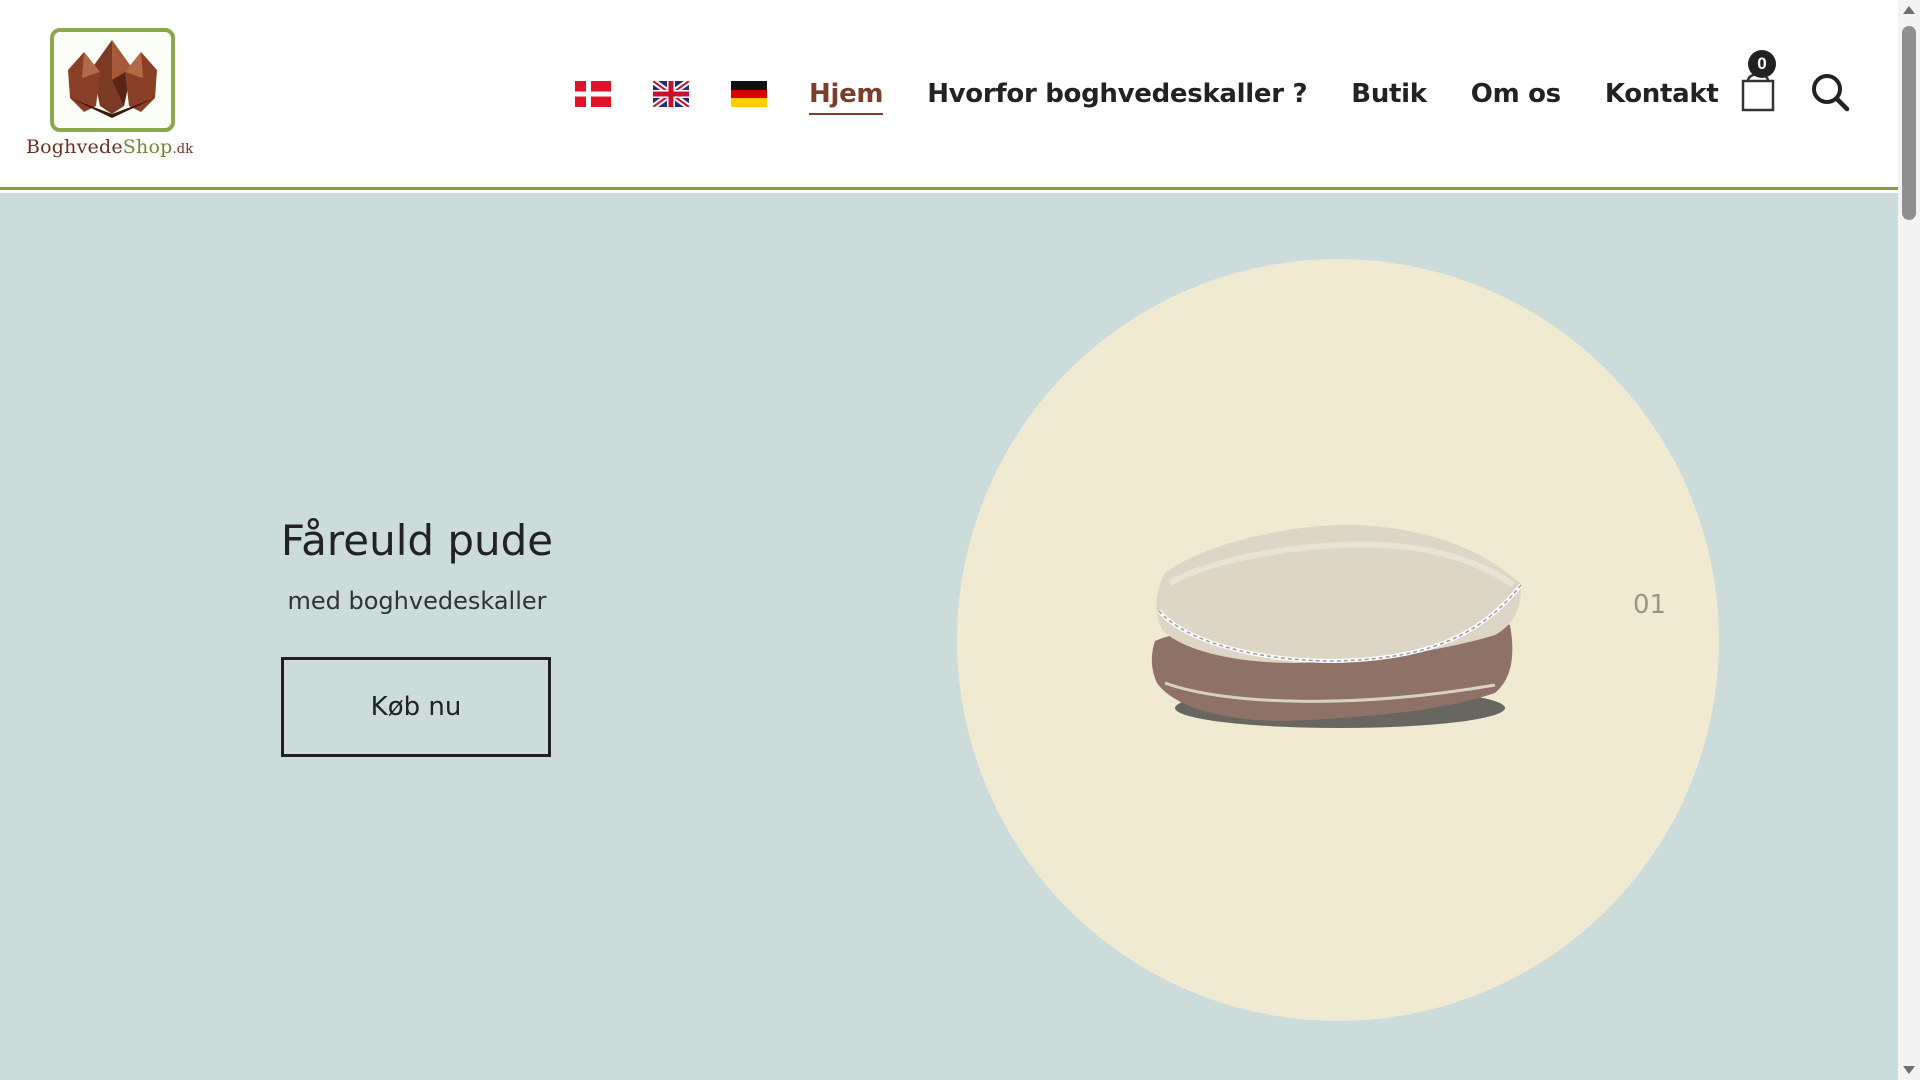 The width and height of the screenshot is (1920, 1080). What do you see at coordinates (1337, 626) in the screenshot?
I see `pillows-image` at bounding box center [1337, 626].